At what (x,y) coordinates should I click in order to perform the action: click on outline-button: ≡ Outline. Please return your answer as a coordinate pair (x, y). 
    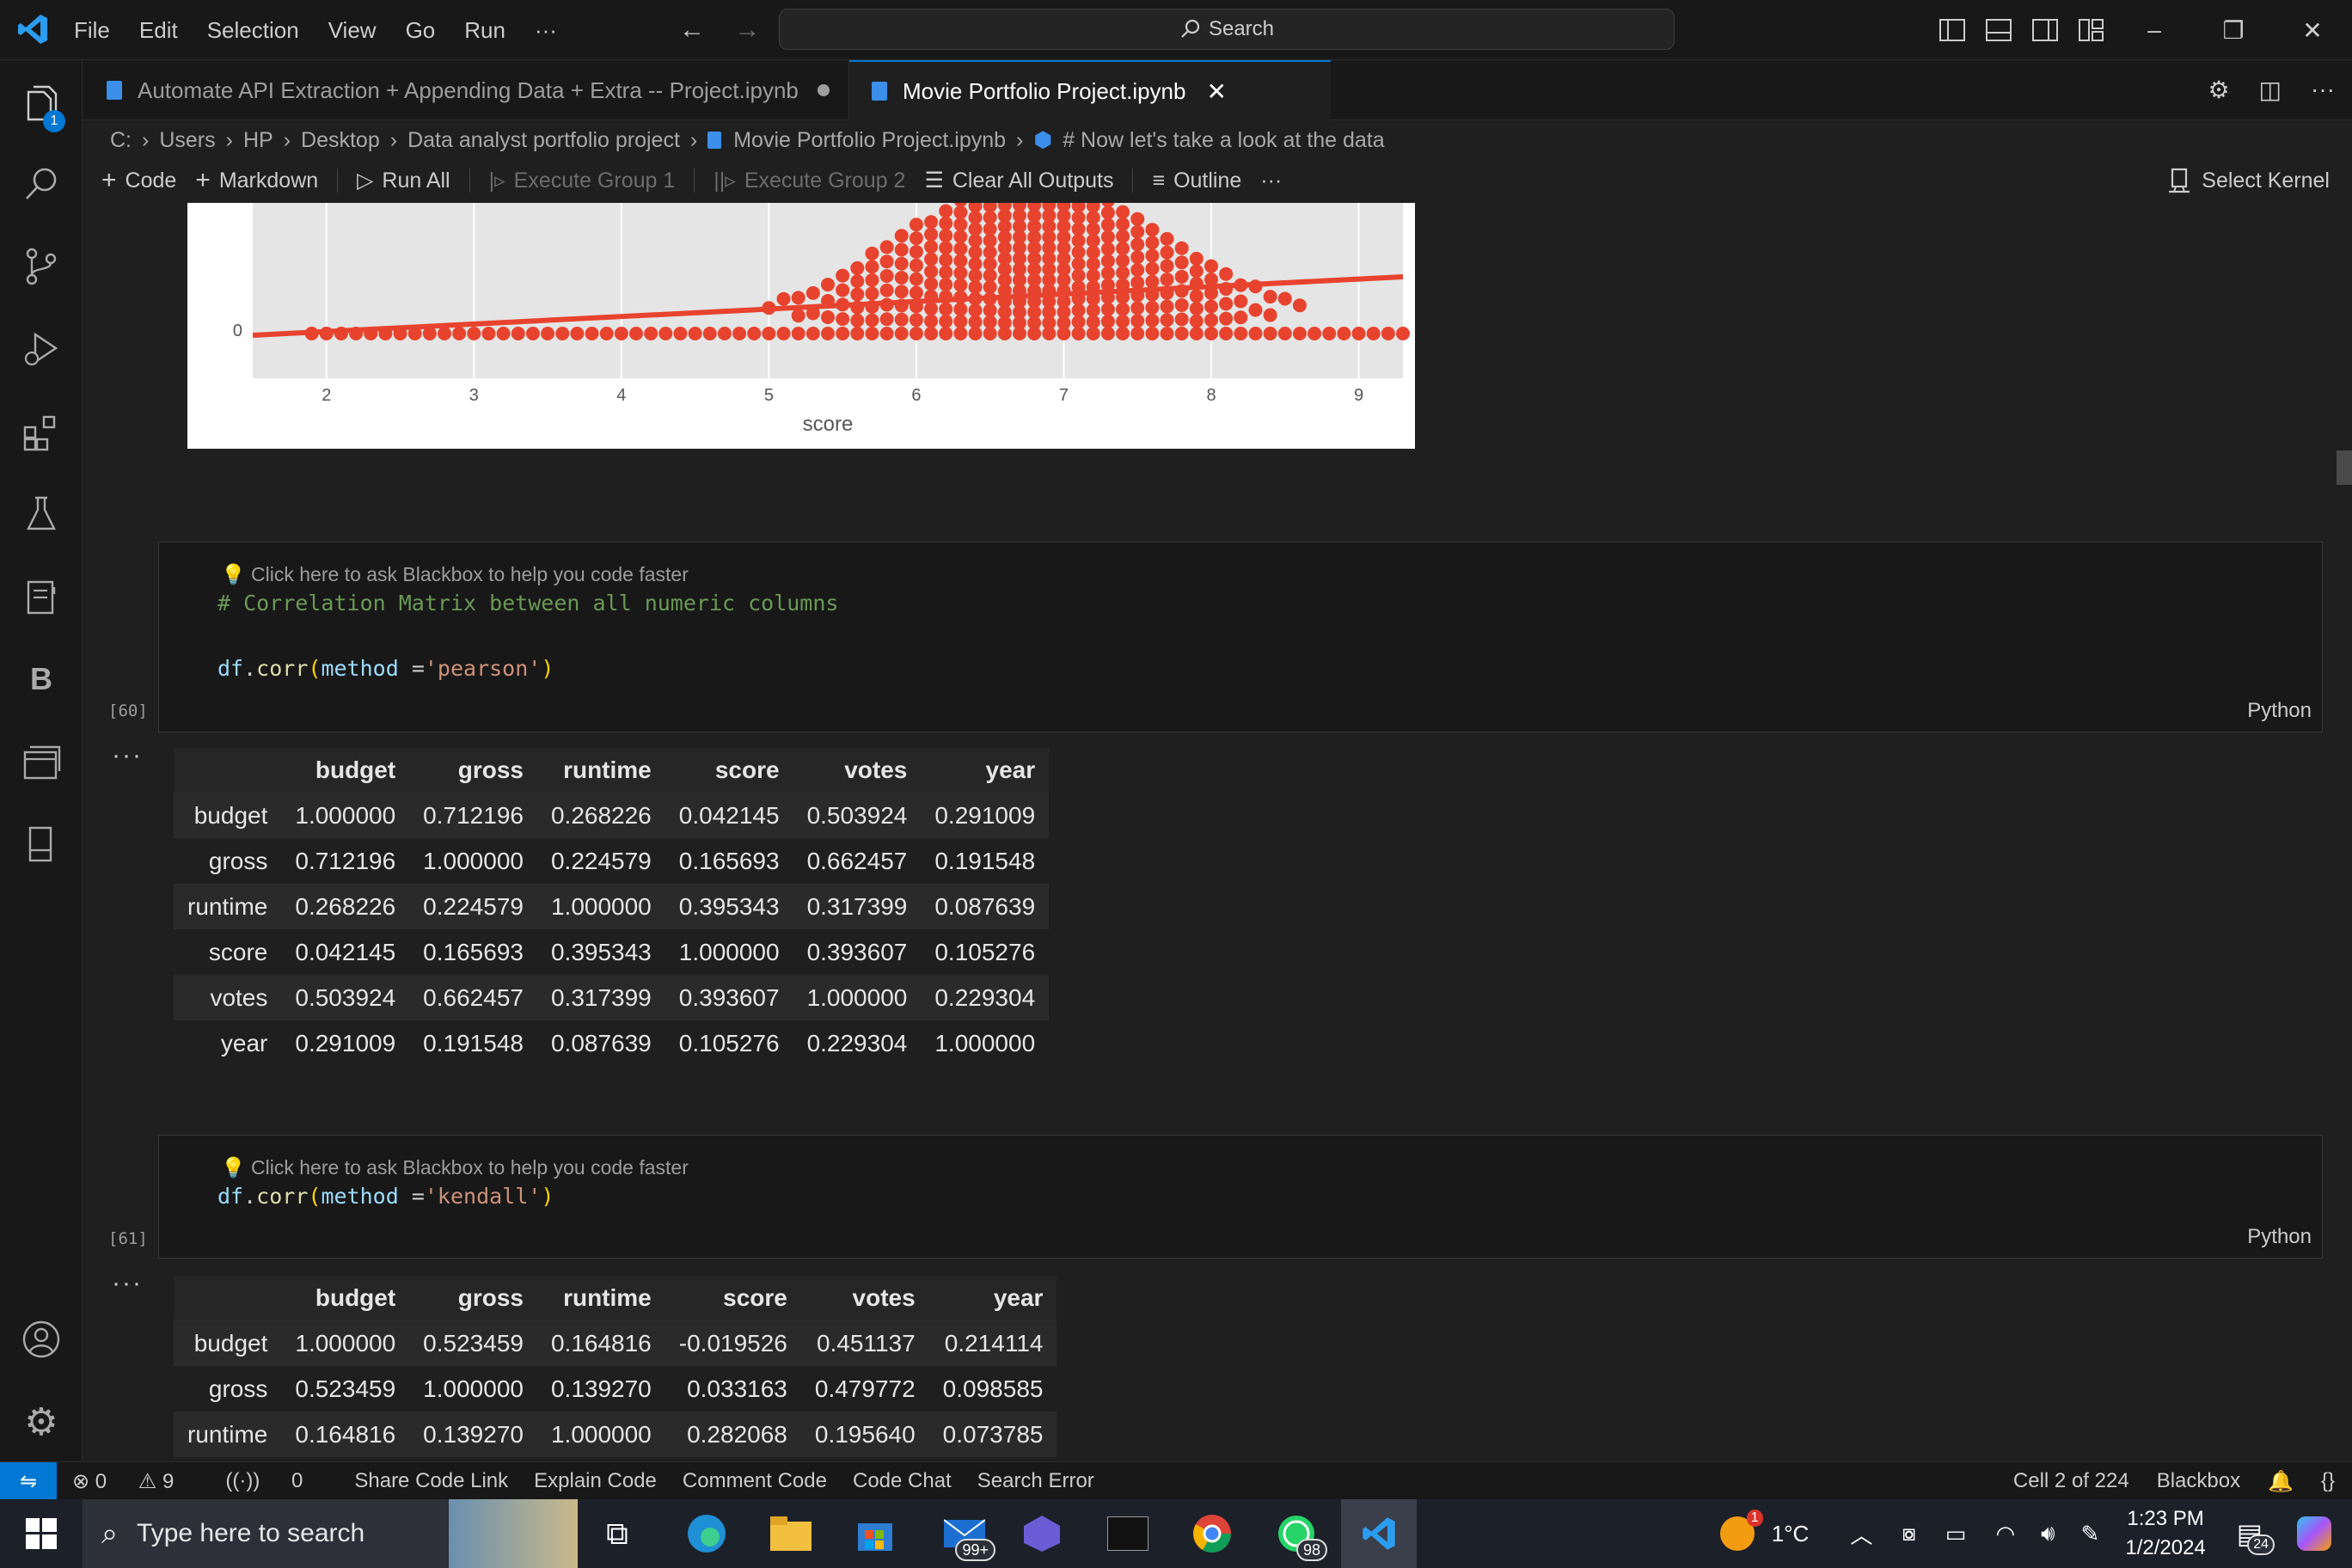
    Looking at the image, I should click on (1196, 180).